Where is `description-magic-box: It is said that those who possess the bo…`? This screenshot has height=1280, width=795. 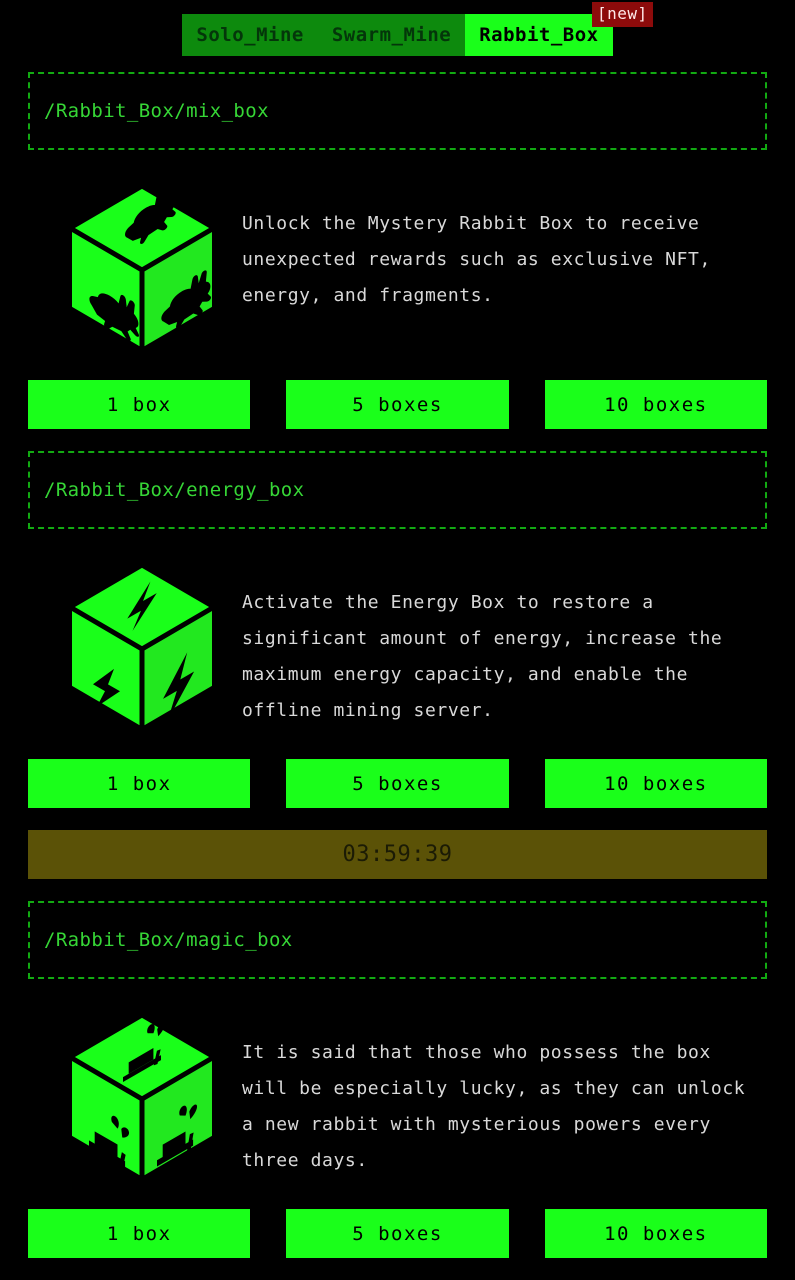
description-magic-box: It is said that those who possess the bo… is located at coordinates (494, 1106).